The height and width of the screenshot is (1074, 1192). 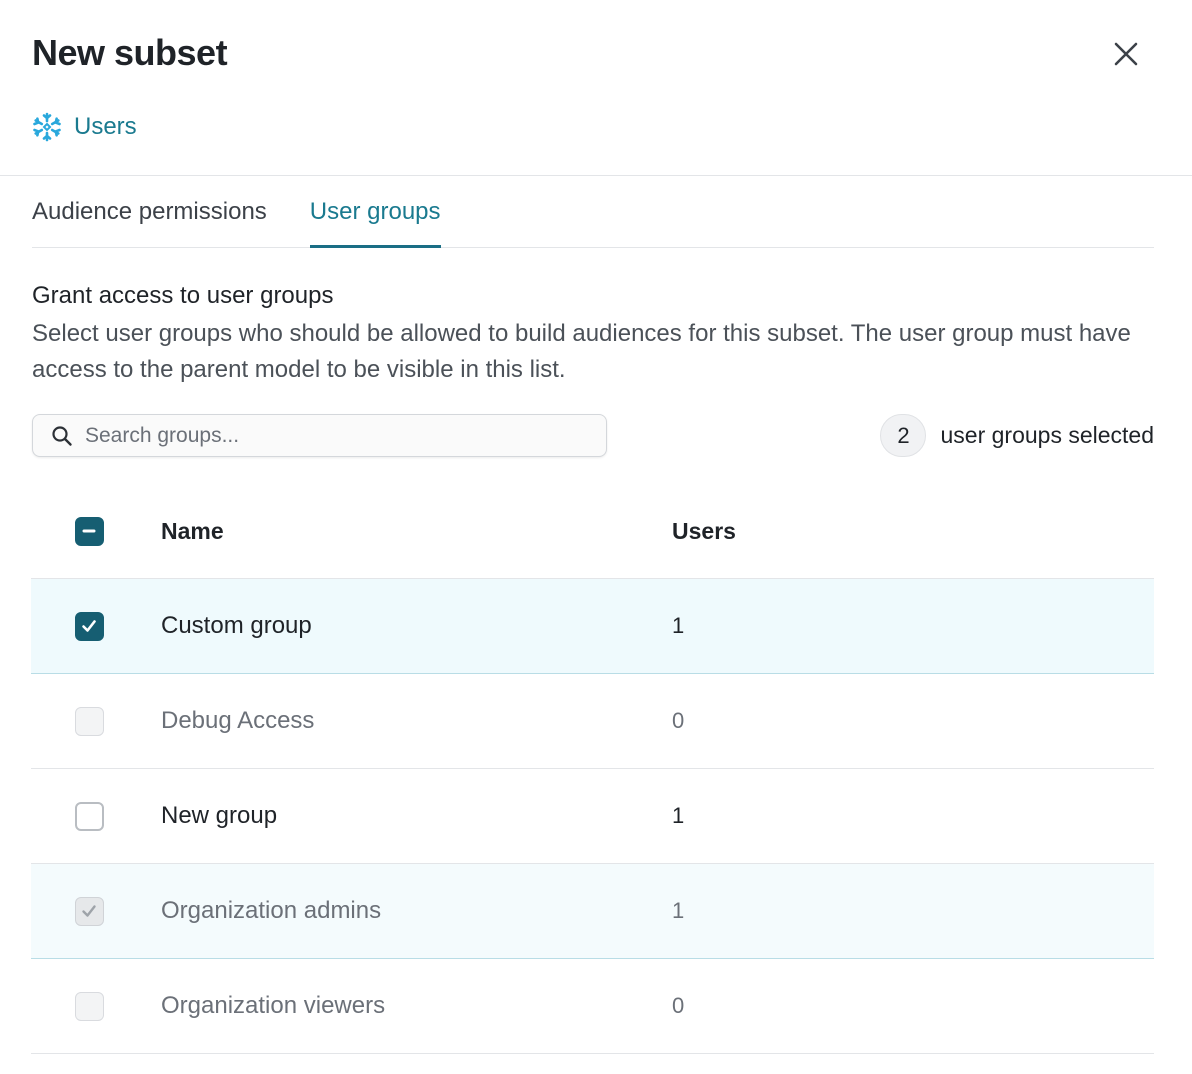 What do you see at coordinates (130, 52) in the screenshot?
I see `dialog-title: New subset` at bounding box center [130, 52].